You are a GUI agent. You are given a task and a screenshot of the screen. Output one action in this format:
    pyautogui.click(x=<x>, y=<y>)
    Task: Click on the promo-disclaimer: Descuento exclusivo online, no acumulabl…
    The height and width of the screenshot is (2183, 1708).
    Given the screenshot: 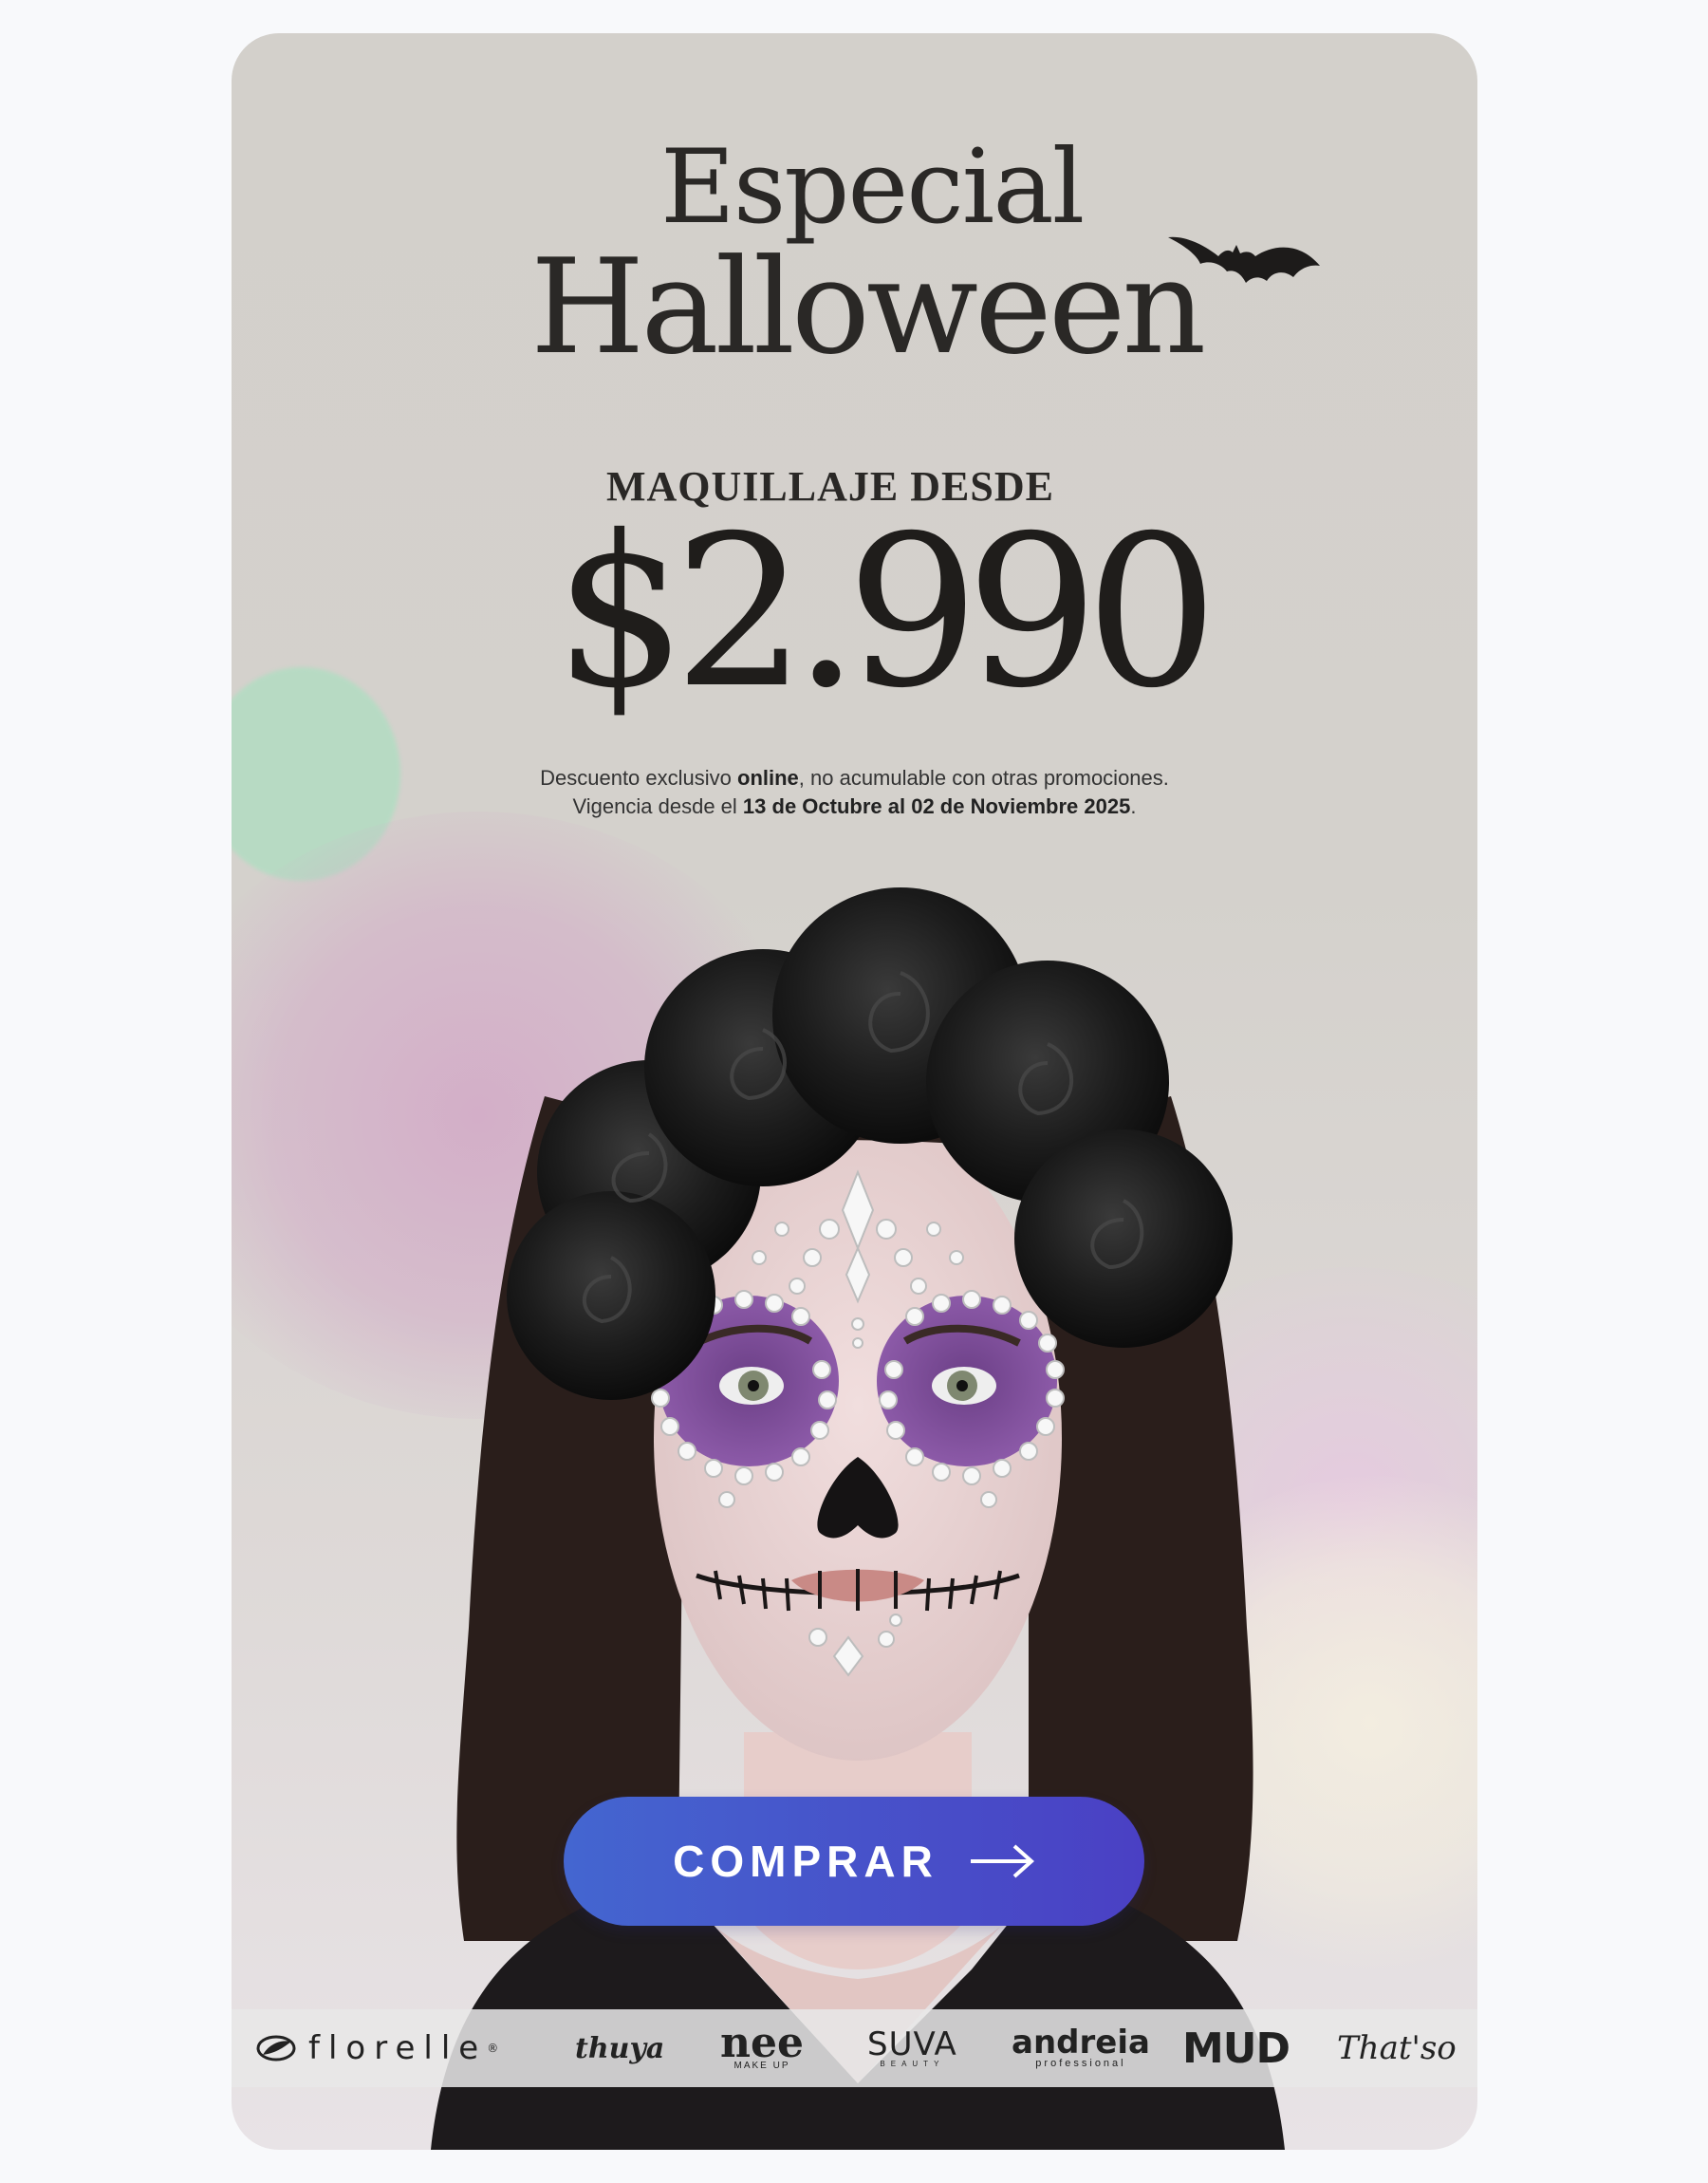 What is the action you would take?
    pyautogui.click(x=855, y=792)
    